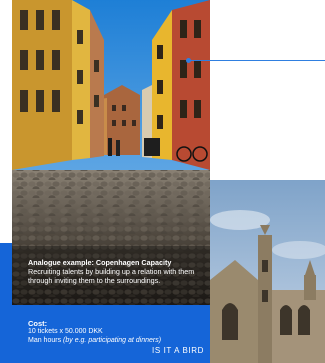 Image resolution: width=325 pixels, height=363 pixels. What do you see at coordinates (38, 323) in the screenshot?
I see `cost-label: Cost:` at bounding box center [38, 323].